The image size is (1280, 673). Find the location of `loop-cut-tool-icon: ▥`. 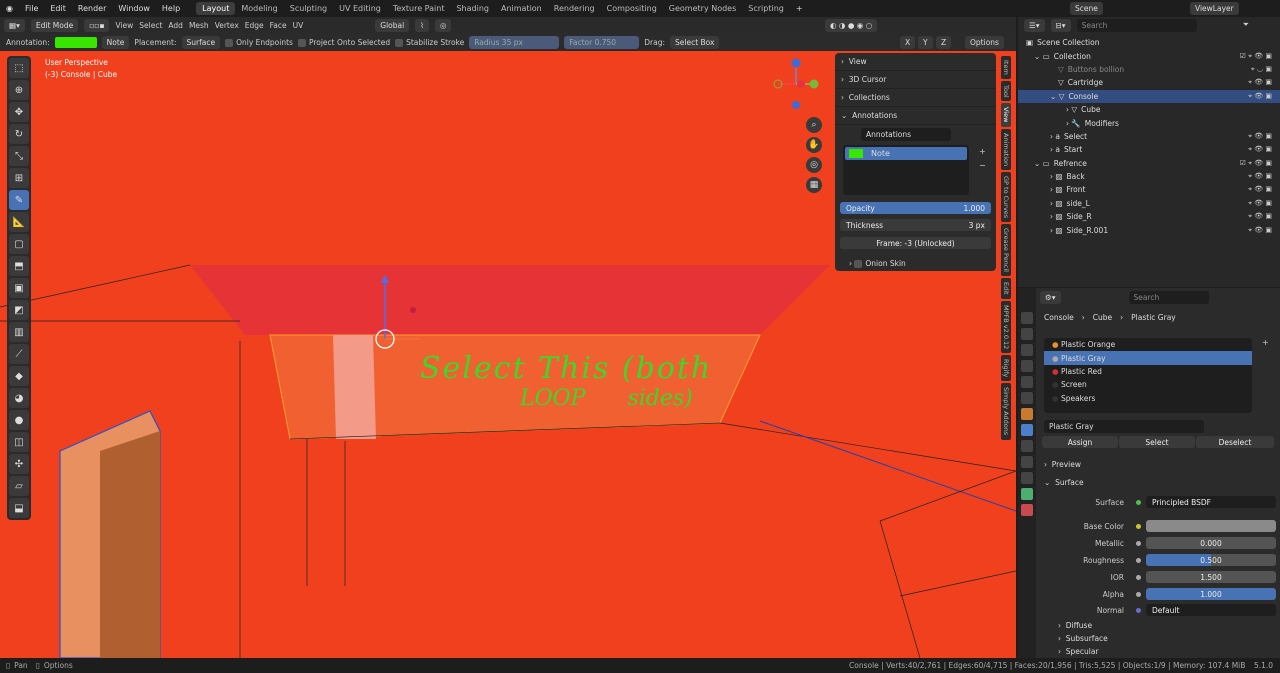

loop-cut-tool-icon: ▥ is located at coordinates (19, 332).